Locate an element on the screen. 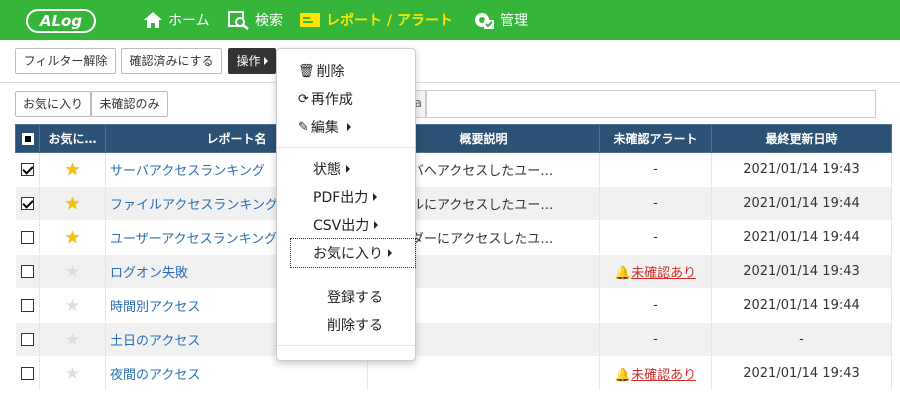  nav-admin: 管理 is located at coordinates (500, 20).